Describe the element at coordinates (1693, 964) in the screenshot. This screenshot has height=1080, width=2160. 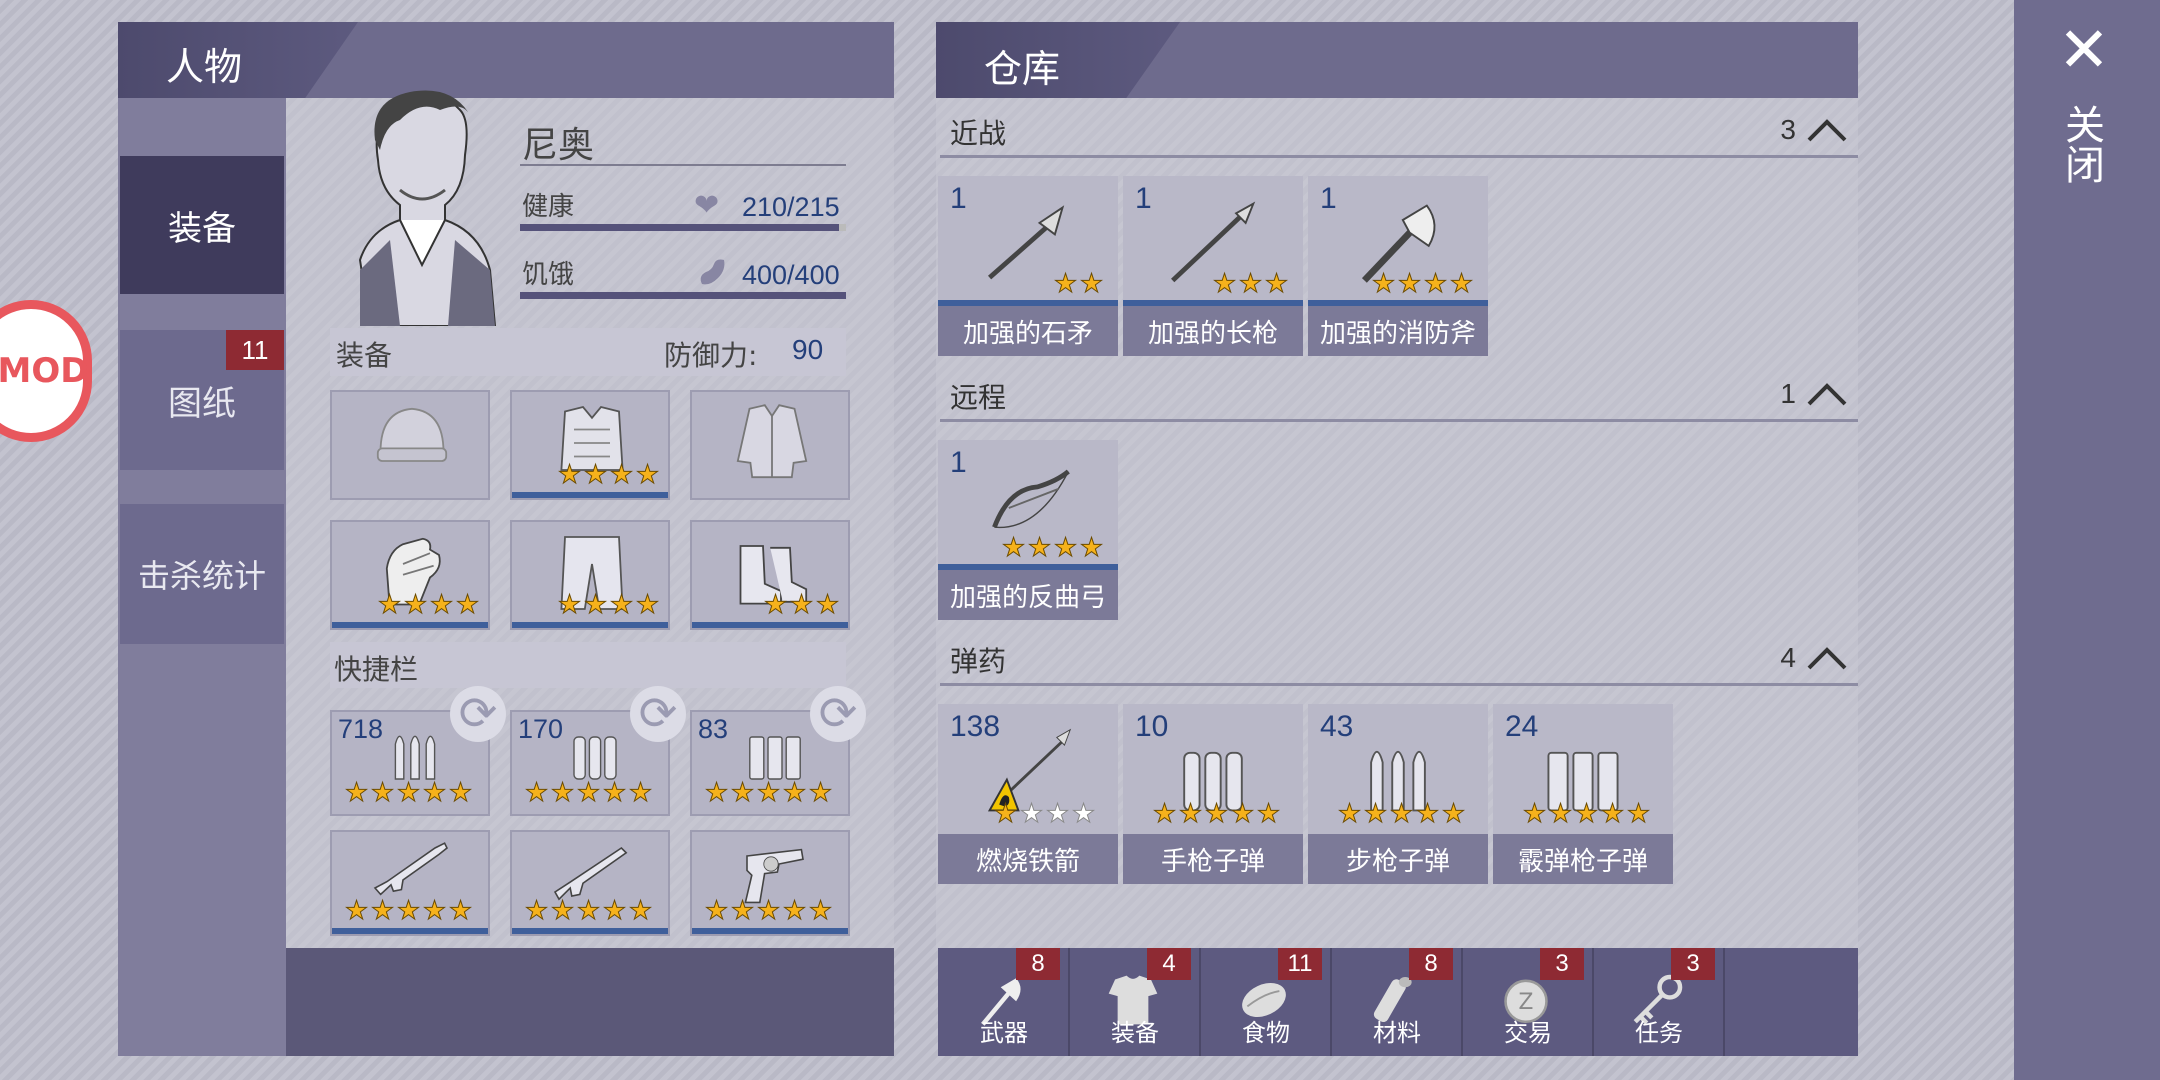
I see `category-badge: 3` at that location.